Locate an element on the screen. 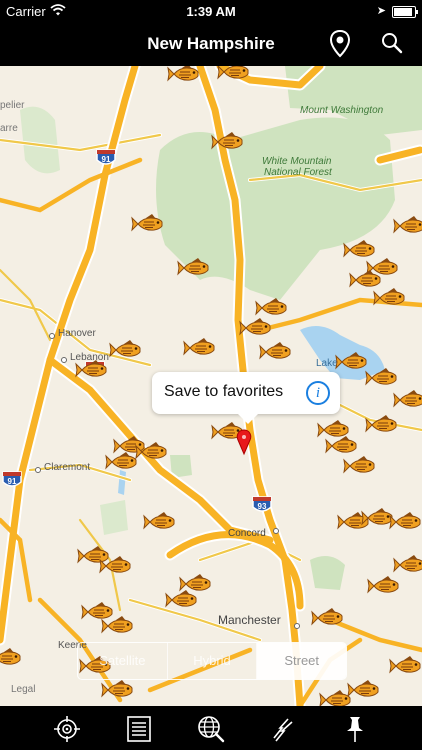 The width and height of the screenshot is (422, 750). lebanon-label: Lebanon is located at coordinates (89, 357).